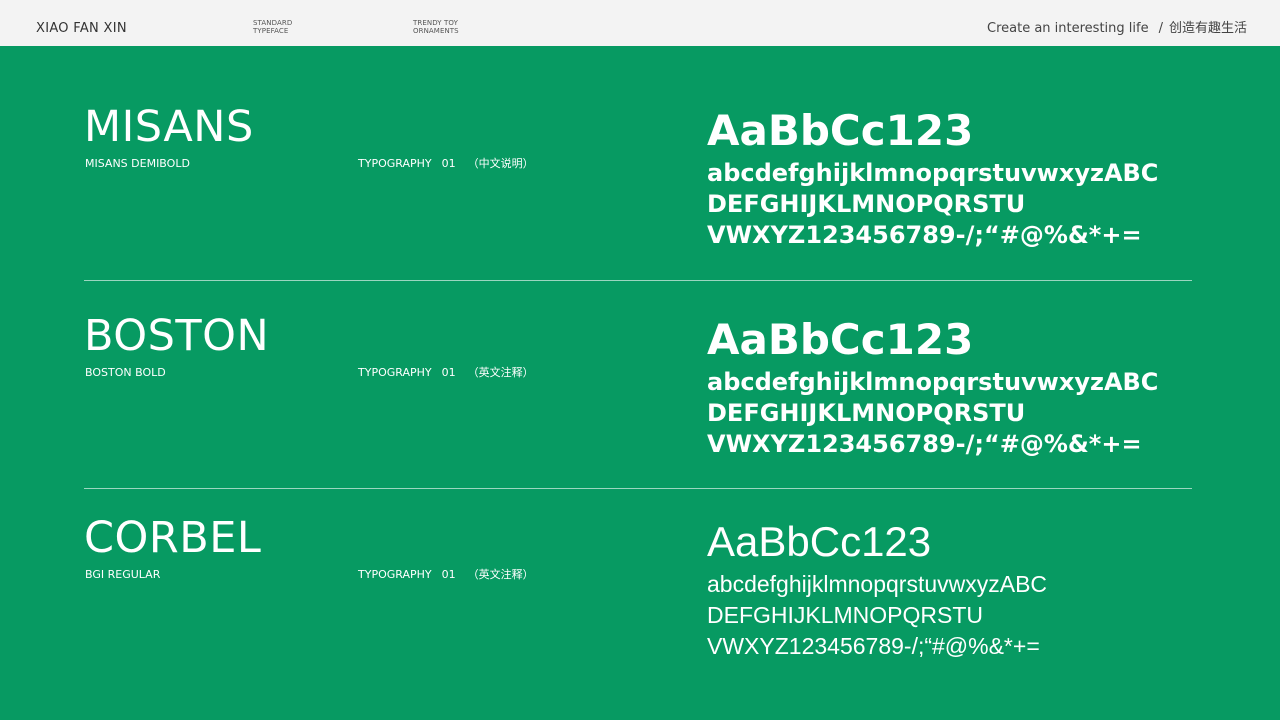 Image resolution: width=1280 pixels, height=720 pixels. What do you see at coordinates (435, 23) in the screenshot?
I see `nav-label-line1: TRENDY TOY` at bounding box center [435, 23].